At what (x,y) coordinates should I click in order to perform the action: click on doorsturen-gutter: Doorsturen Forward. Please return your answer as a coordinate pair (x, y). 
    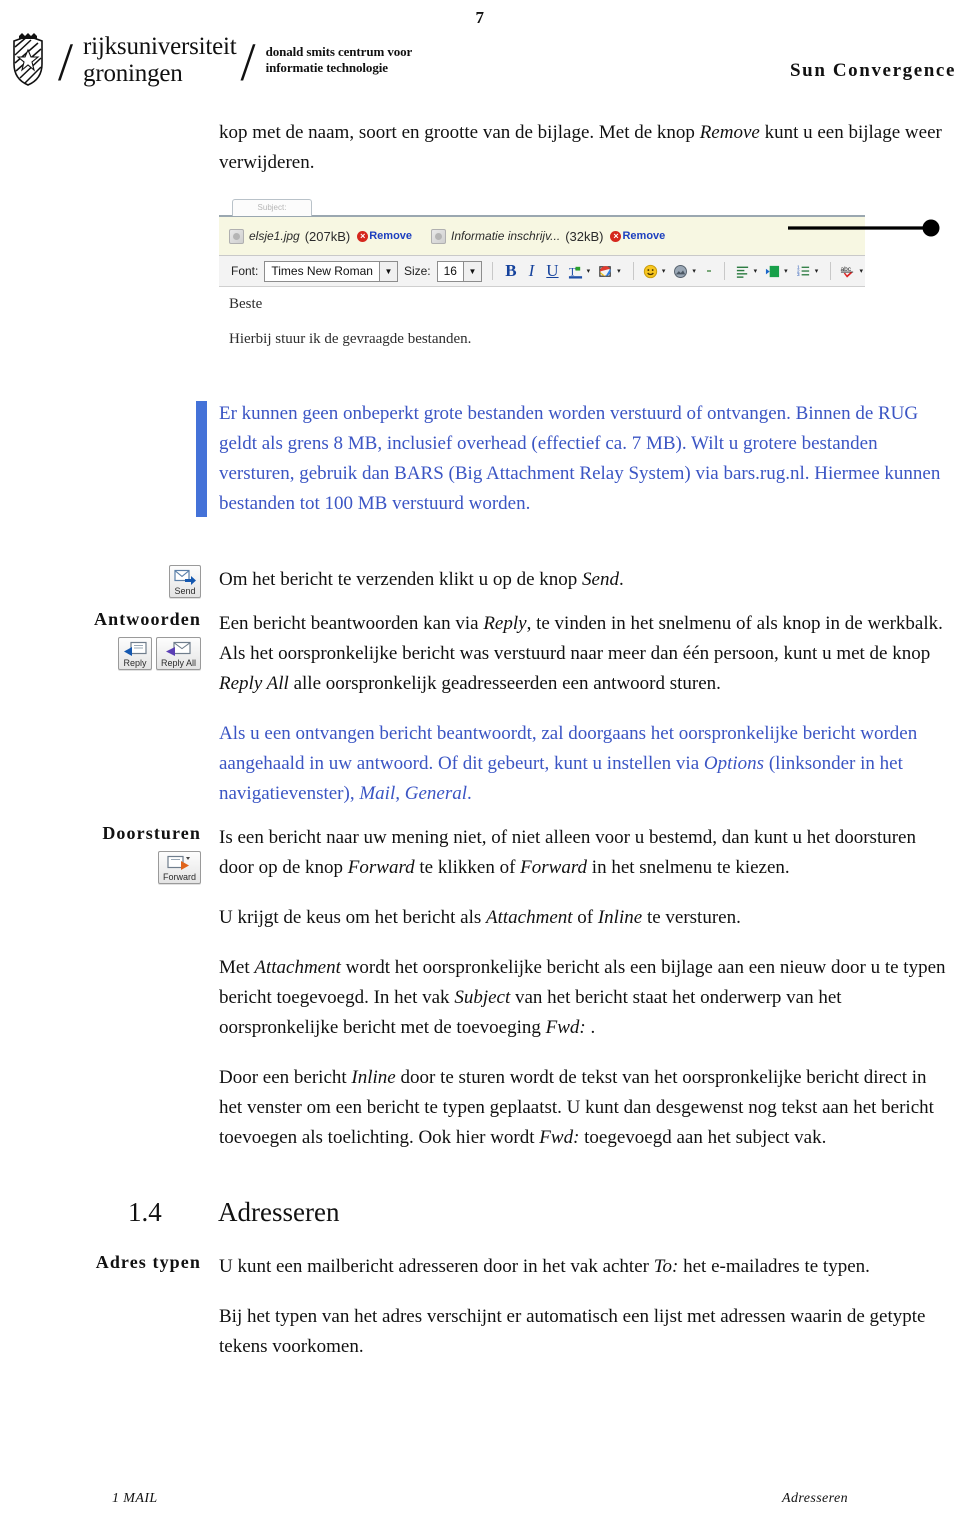
    Looking at the image, I should click on (105, 854).